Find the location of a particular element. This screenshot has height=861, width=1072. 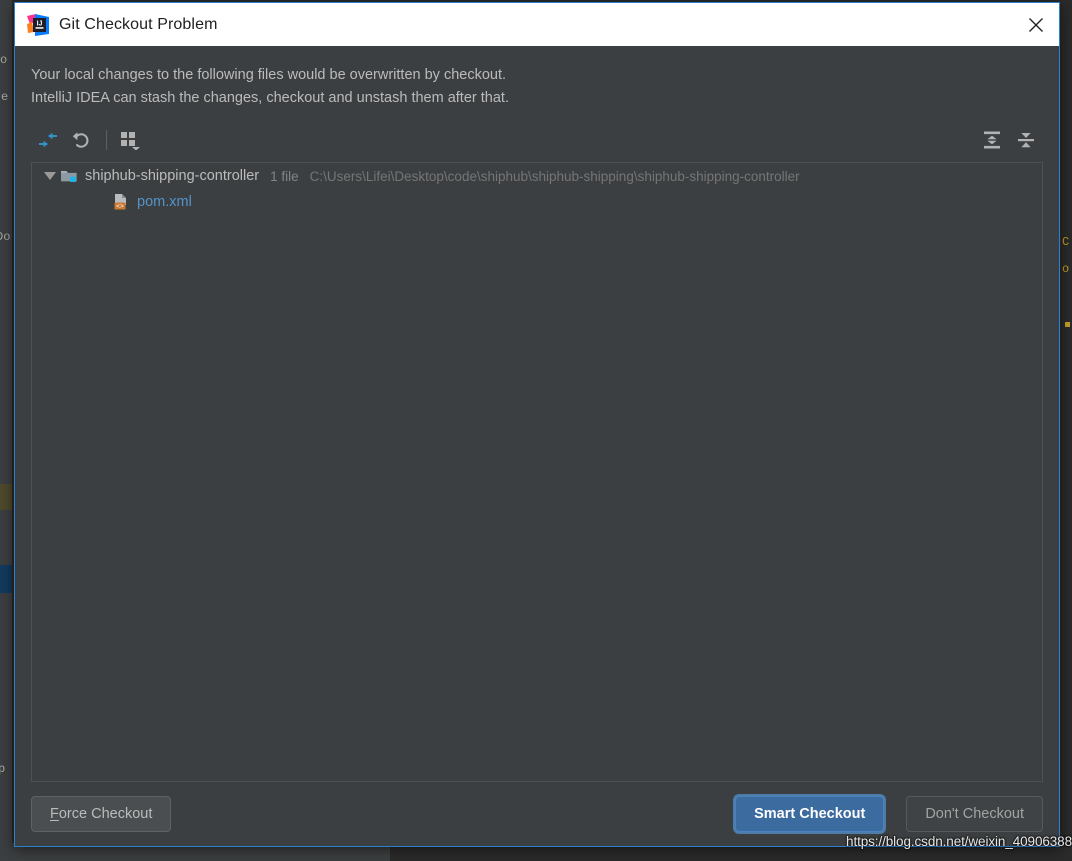

dialog-title: Git Checkout Problem is located at coordinates (138, 24).